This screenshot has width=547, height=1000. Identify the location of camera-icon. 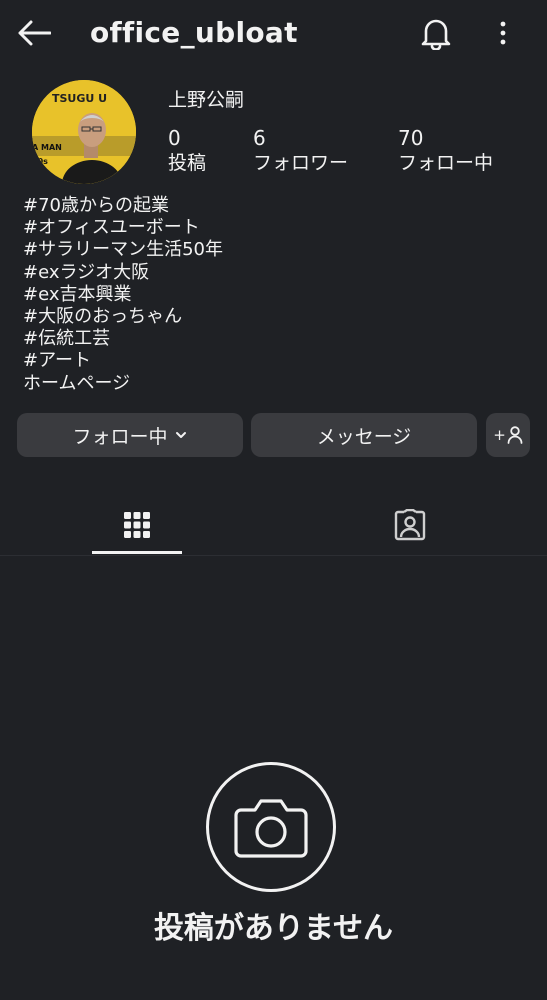
(271, 828).